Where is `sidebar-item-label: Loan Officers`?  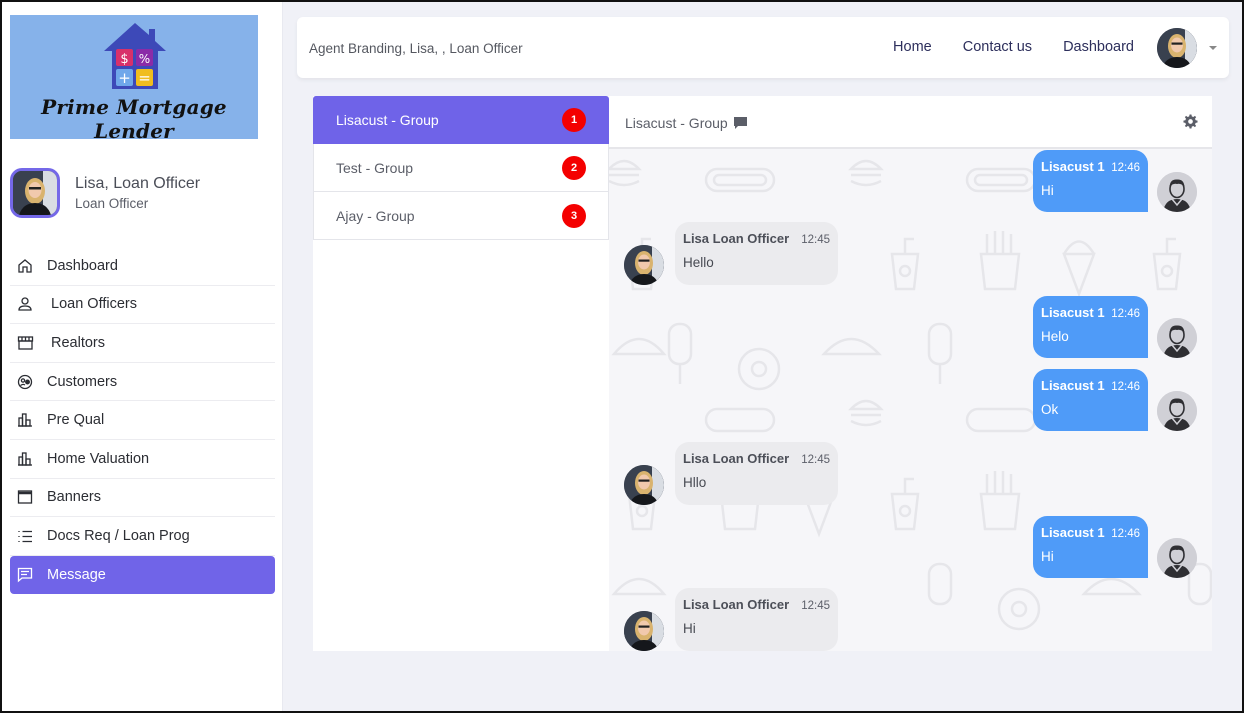 sidebar-item-label: Loan Officers is located at coordinates (94, 304).